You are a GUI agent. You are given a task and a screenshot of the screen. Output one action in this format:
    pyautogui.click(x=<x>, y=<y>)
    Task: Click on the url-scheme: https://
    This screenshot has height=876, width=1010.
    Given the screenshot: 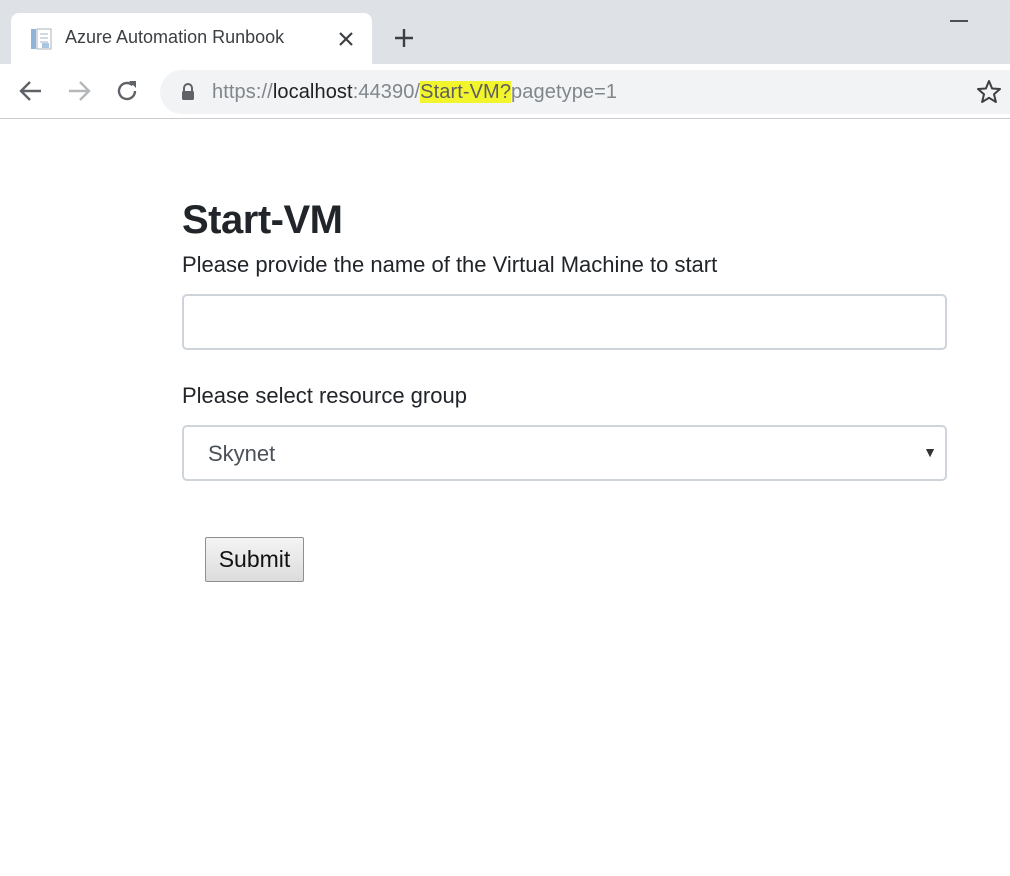 What is the action you would take?
    pyautogui.click(x=242, y=92)
    